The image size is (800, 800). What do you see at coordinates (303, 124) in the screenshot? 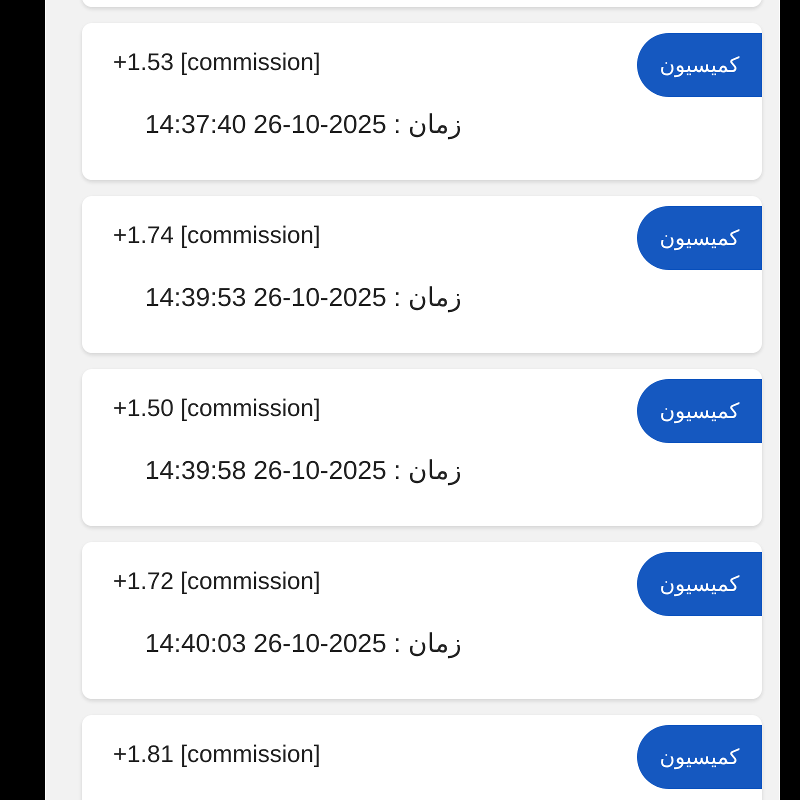
I see `transaction-time: 14:37:40 26-10-2025 : زمان` at bounding box center [303, 124].